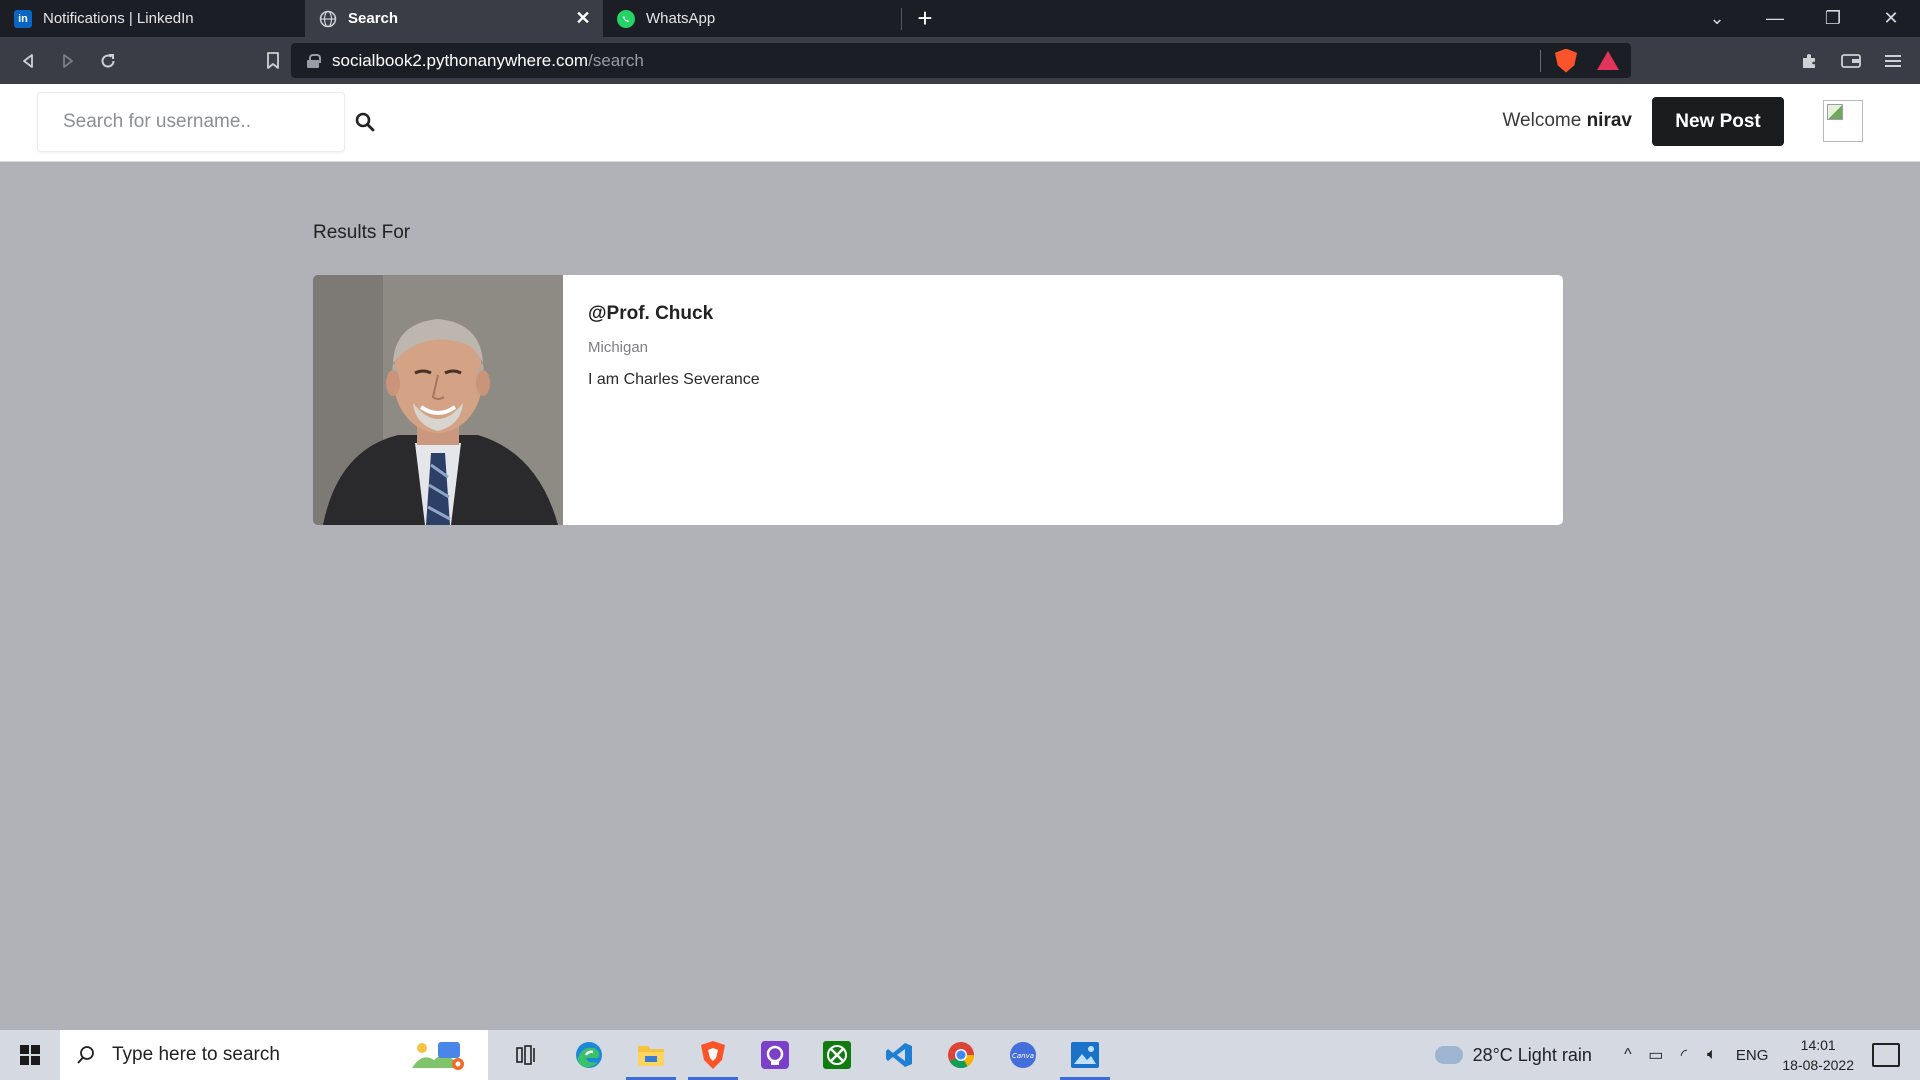 The height and width of the screenshot is (1080, 1920). What do you see at coordinates (1712, 1055) in the screenshot?
I see `volume-icon: 🔈︎` at bounding box center [1712, 1055].